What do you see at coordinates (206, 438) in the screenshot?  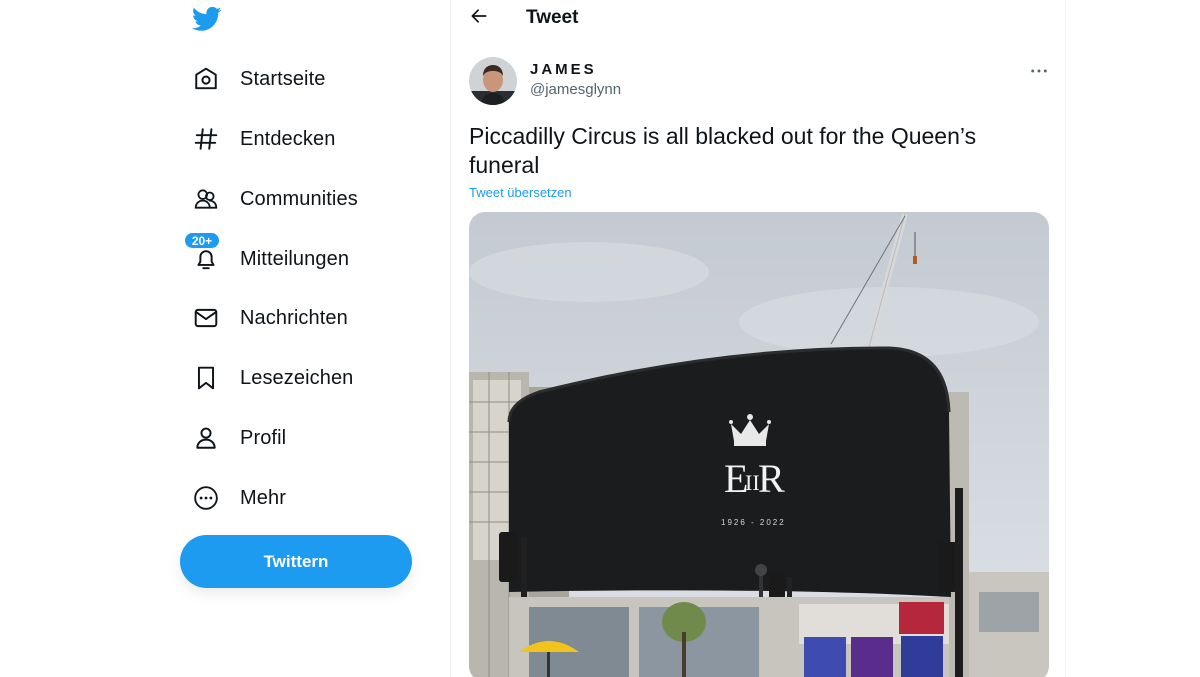 I see `person-icon` at bounding box center [206, 438].